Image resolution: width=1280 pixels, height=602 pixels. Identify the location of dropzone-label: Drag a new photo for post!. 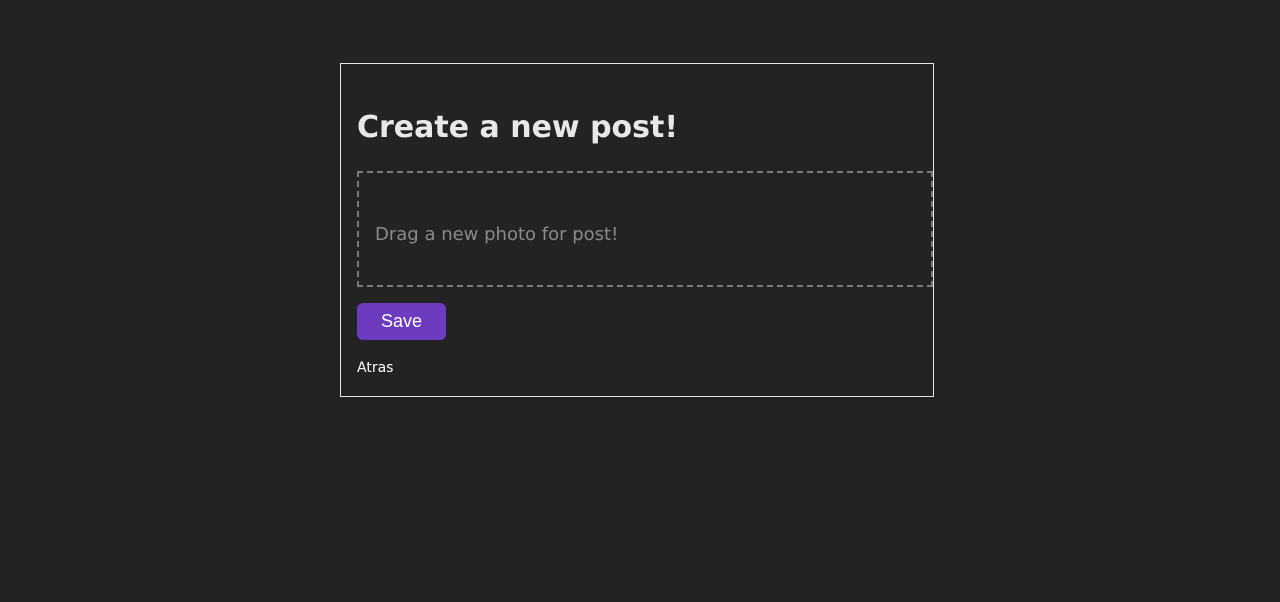
(497, 234).